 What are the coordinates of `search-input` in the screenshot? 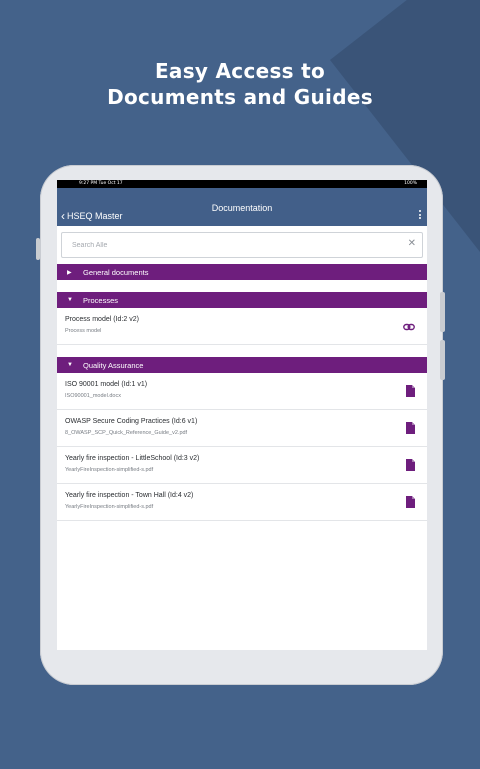 It's located at (237, 245).